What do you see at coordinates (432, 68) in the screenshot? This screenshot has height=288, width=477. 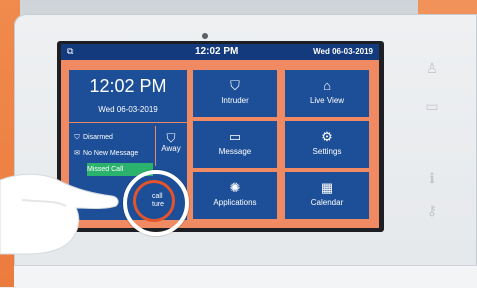 I see `user-icon: ♙` at bounding box center [432, 68].